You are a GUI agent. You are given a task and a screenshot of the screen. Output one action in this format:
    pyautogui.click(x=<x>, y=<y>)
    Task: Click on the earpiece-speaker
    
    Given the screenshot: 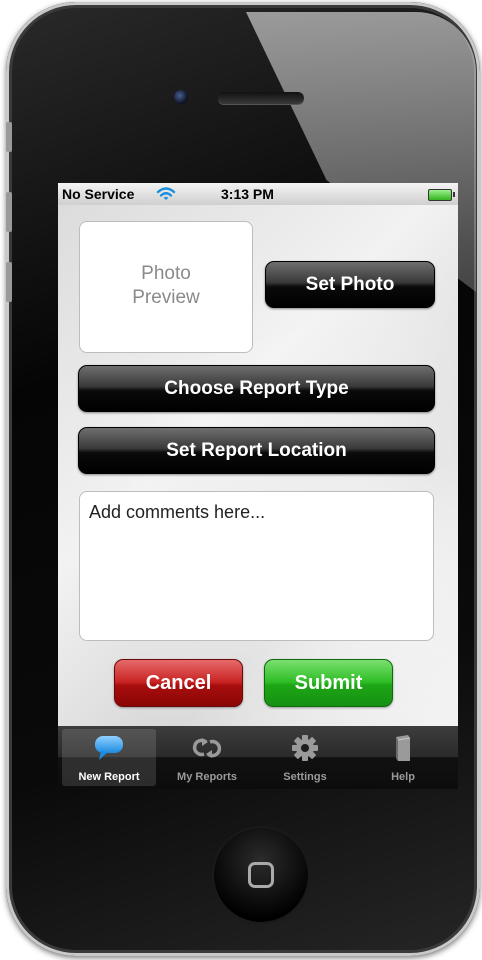 What is the action you would take?
    pyautogui.click(x=261, y=98)
    